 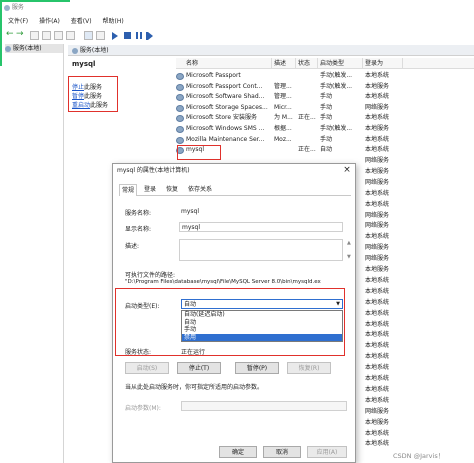 I want to click on menu-file: 文件(F), so click(x=18, y=21).